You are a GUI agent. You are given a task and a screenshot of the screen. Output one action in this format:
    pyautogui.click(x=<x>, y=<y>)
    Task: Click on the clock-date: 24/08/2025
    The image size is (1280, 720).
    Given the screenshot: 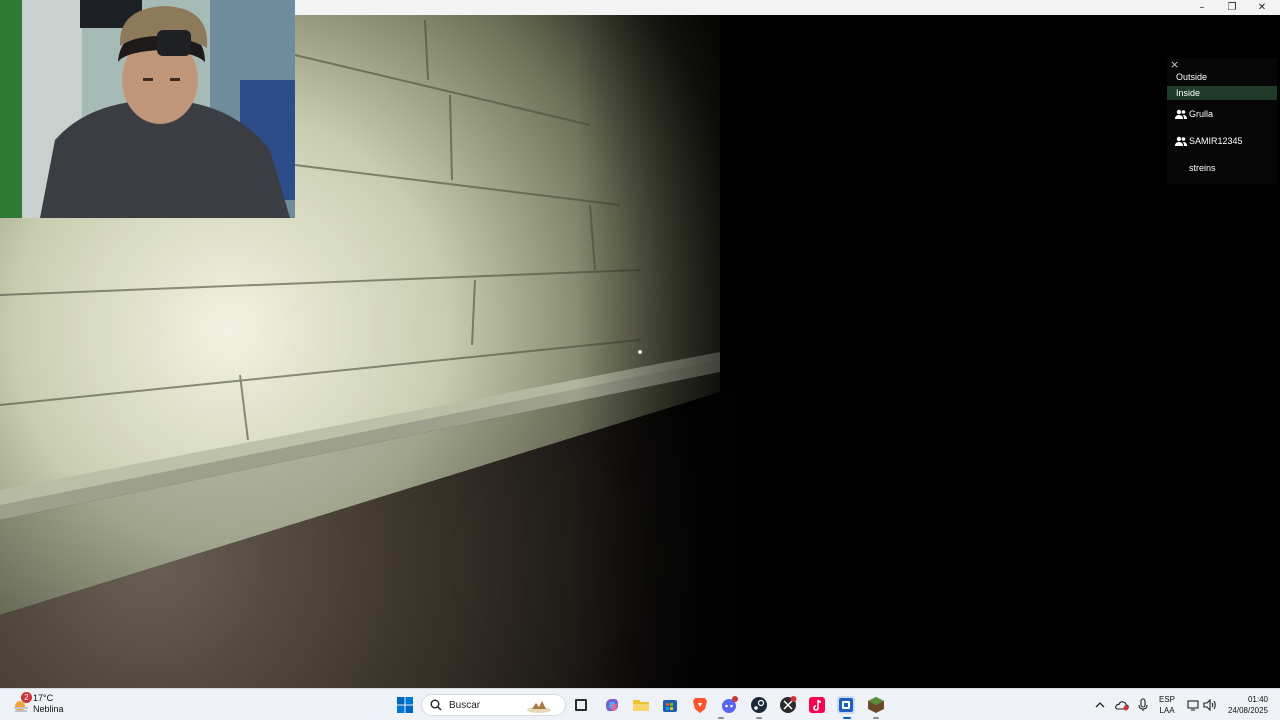 What is the action you would take?
    pyautogui.click(x=1247, y=710)
    